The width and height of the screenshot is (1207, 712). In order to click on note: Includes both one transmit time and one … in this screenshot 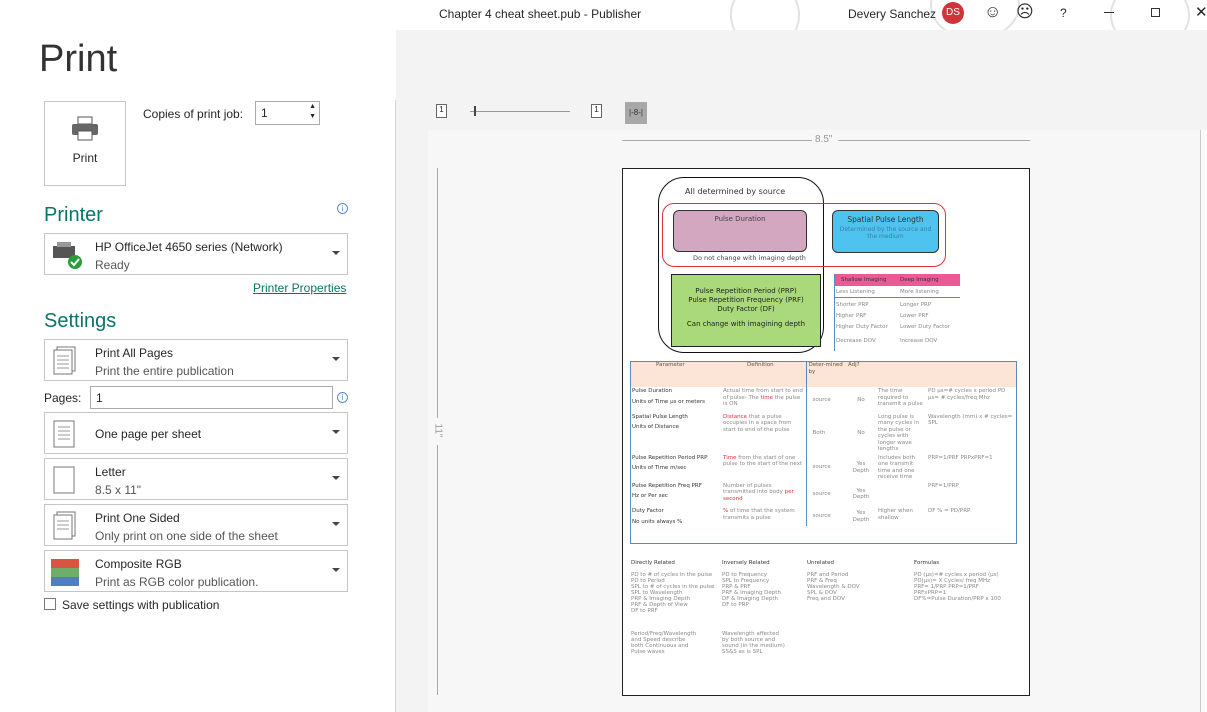, I will do `click(897, 467)`.